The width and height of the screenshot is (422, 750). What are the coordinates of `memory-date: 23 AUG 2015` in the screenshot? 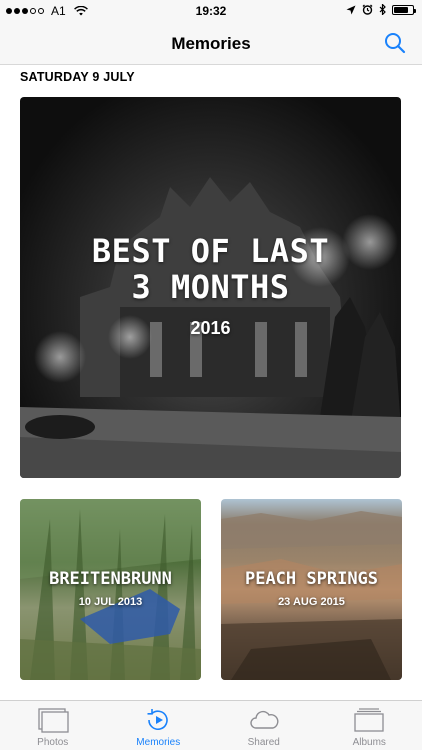 It's located at (311, 602).